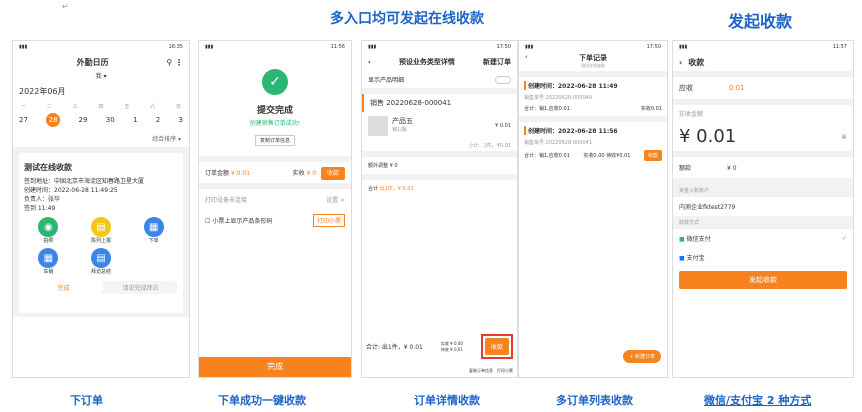 Image resolution: width=862 pixels, height=412 pixels. I want to click on detail-toggle, so click(503, 79).